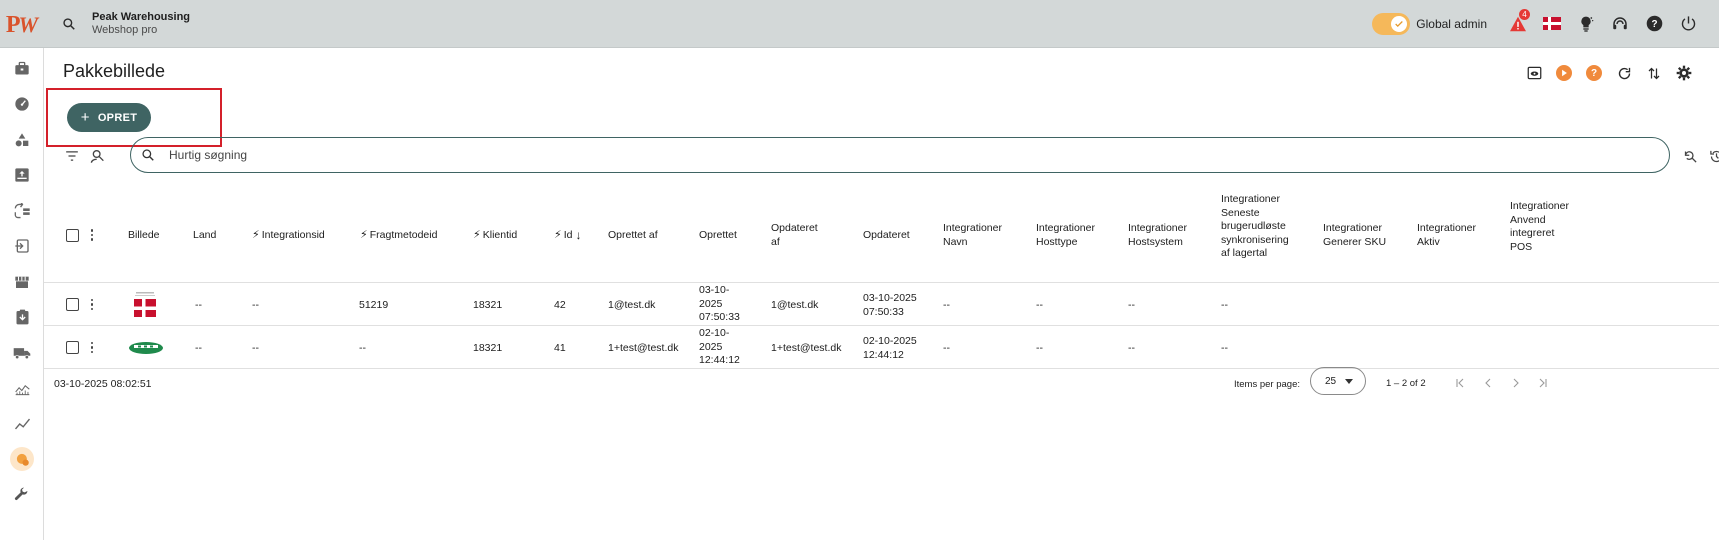 This screenshot has height=540, width=1719. Describe the element at coordinates (1488, 383) in the screenshot. I see `previous-page-icon` at that location.